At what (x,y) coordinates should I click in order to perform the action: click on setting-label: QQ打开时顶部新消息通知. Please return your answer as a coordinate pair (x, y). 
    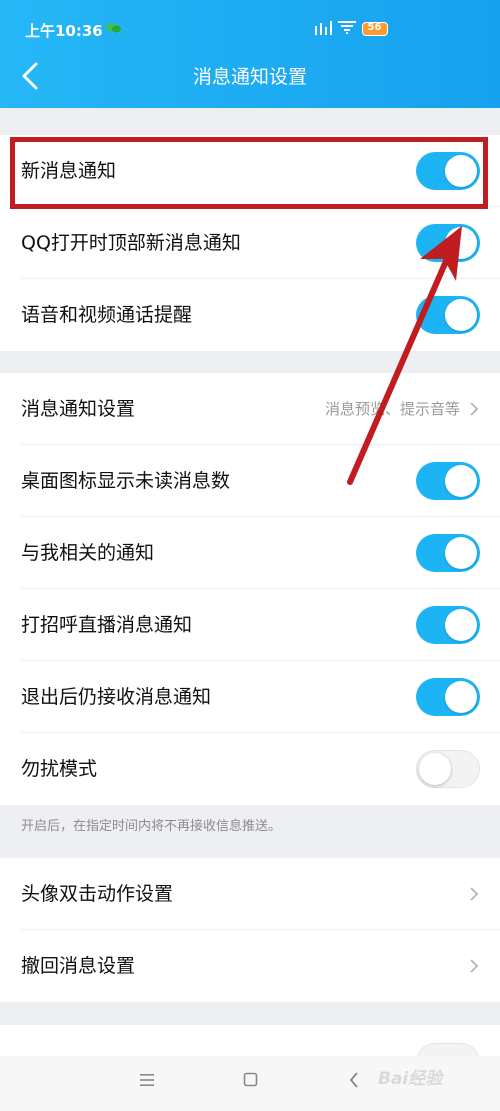
    Looking at the image, I should click on (131, 243).